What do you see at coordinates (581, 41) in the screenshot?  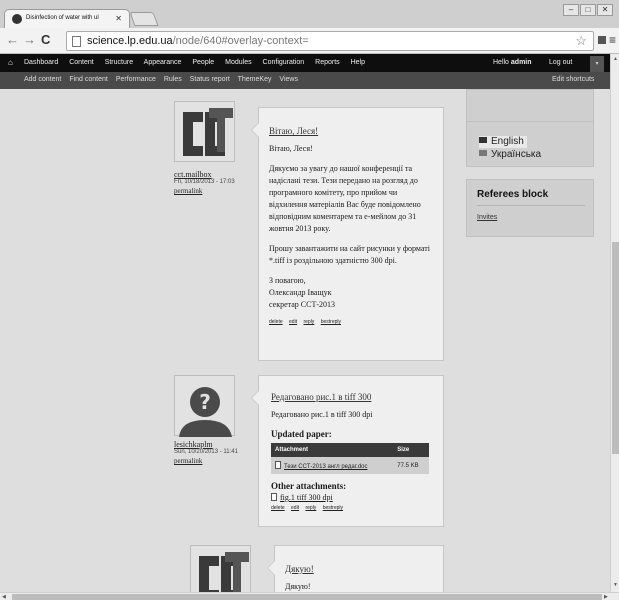 I see `bookmark-star-icon: ☆` at bounding box center [581, 41].